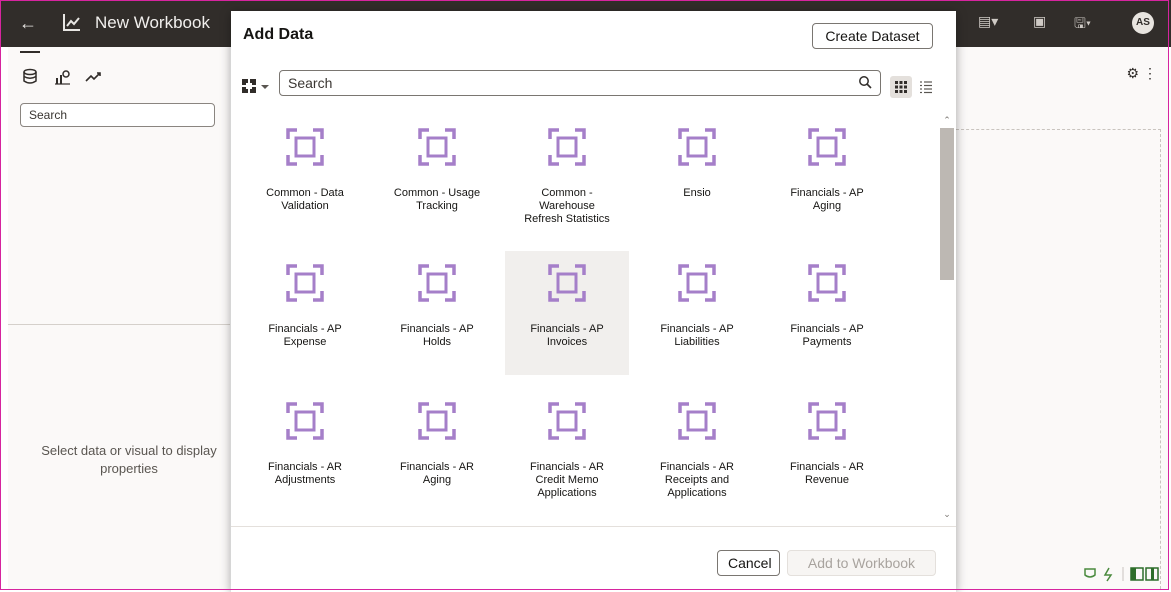 Image resolution: width=1171 pixels, height=592 pixels. What do you see at coordinates (567, 219) in the screenshot?
I see `dataset-label-line: Refresh Statistics` at bounding box center [567, 219].